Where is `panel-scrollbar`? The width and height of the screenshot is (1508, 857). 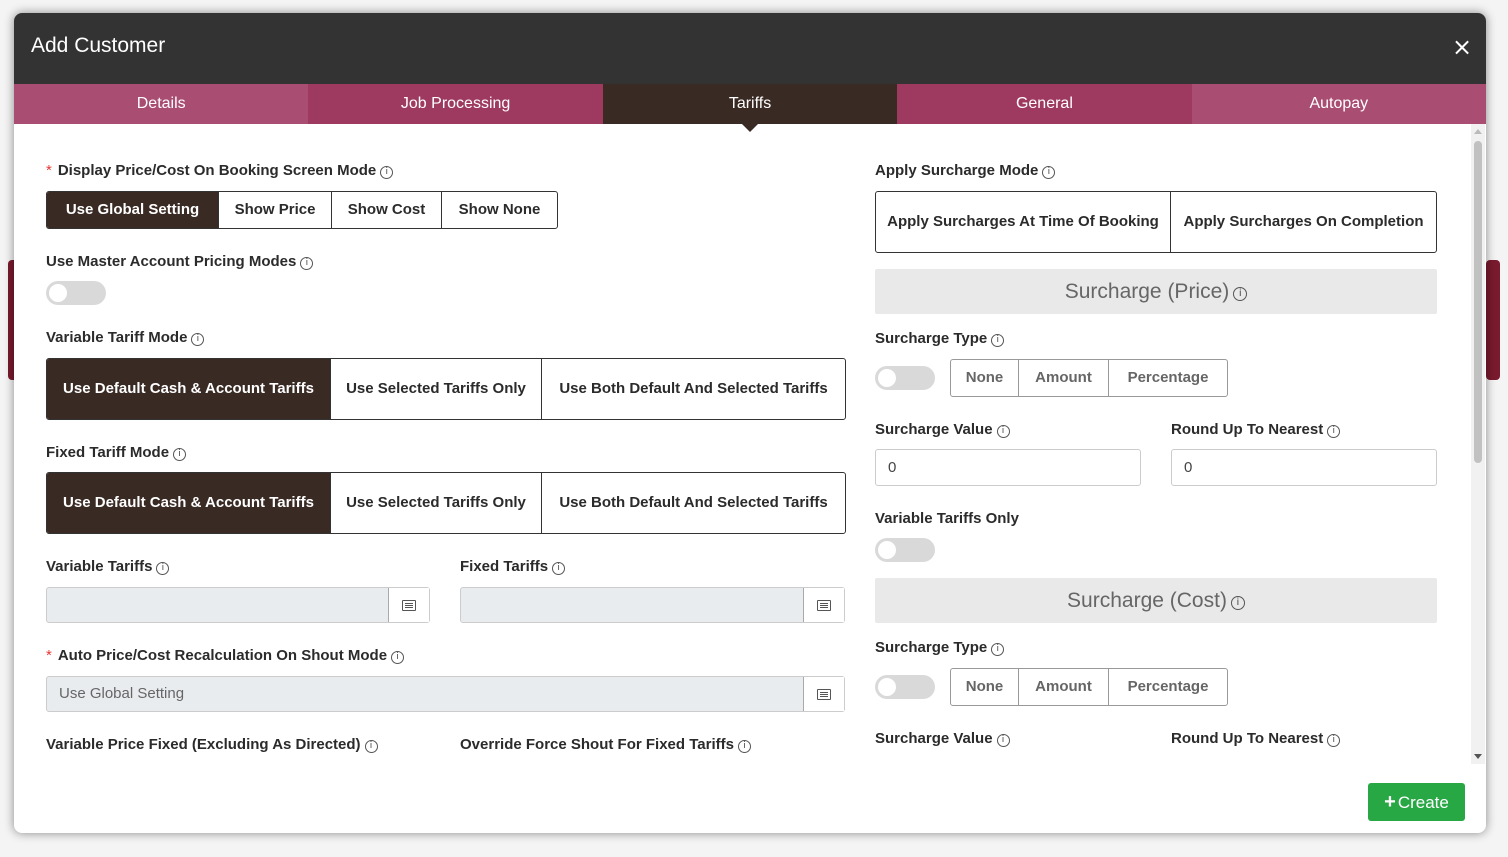
panel-scrollbar is located at coordinates (1478, 444).